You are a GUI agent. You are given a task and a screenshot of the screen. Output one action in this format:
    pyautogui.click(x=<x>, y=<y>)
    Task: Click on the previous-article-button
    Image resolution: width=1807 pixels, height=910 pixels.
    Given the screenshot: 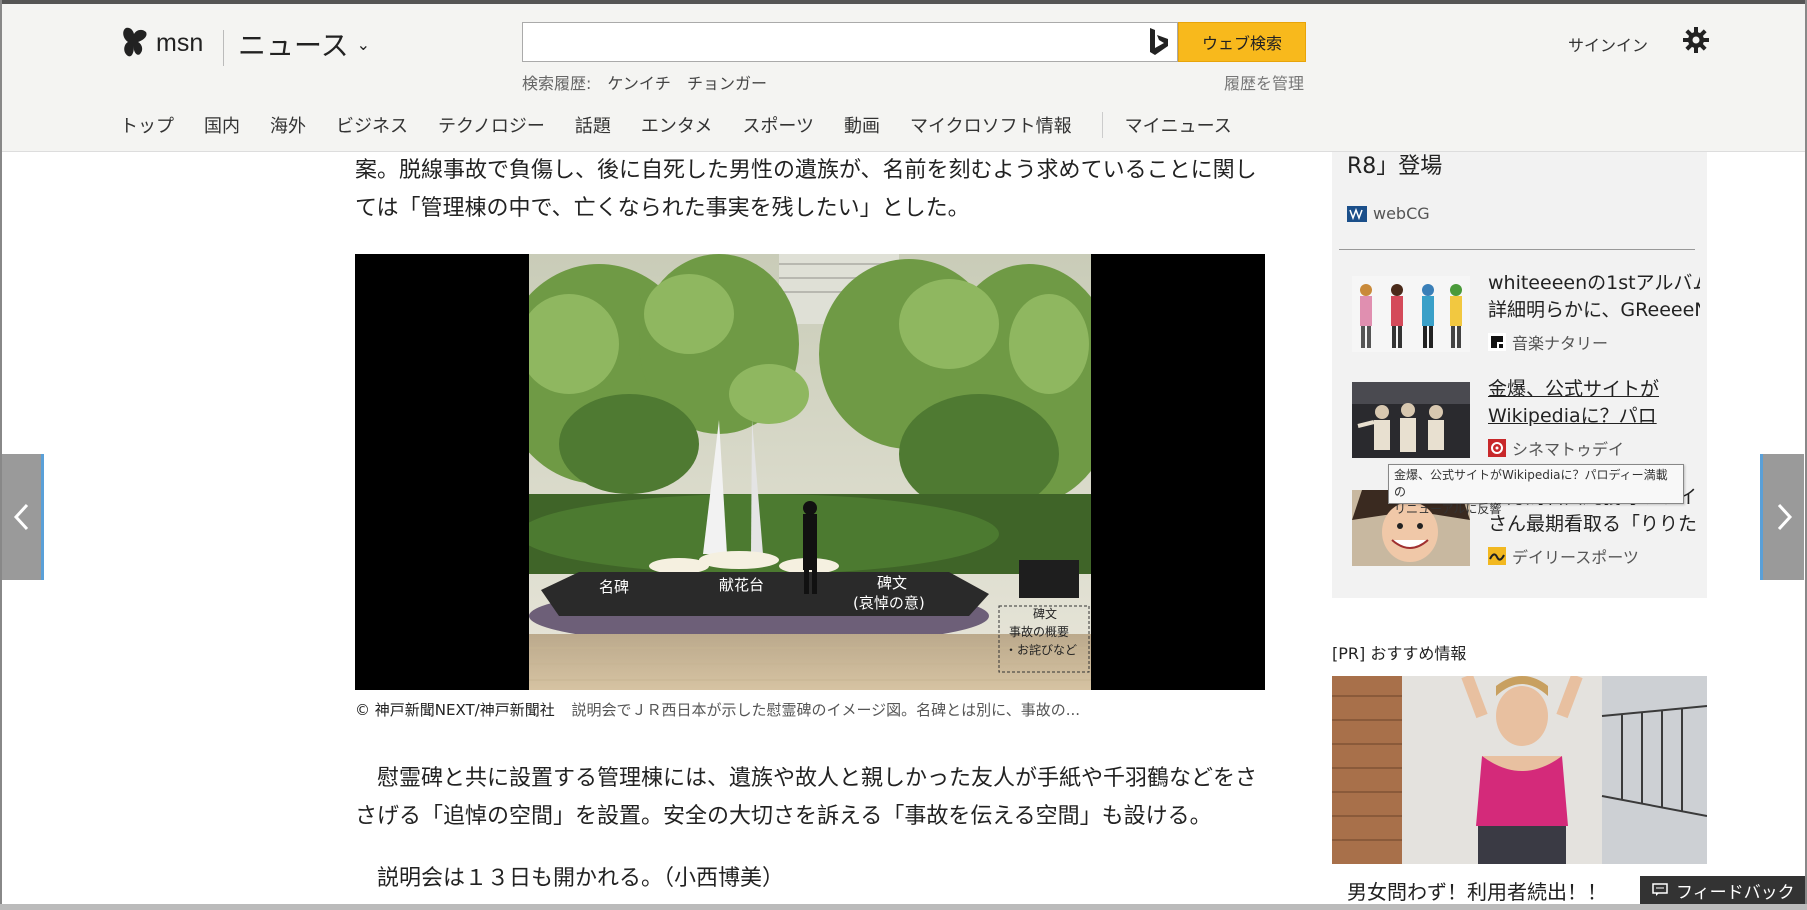 What is the action you would take?
    pyautogui.click(x=23, y=517)
    